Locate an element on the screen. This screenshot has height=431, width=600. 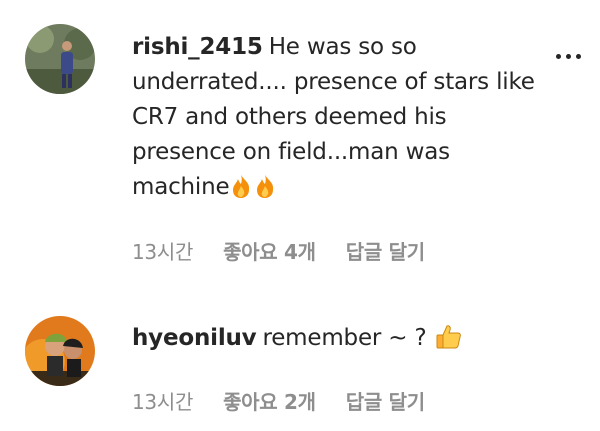
comment-text: remember ~ ? is located at coordinates (344, 338).